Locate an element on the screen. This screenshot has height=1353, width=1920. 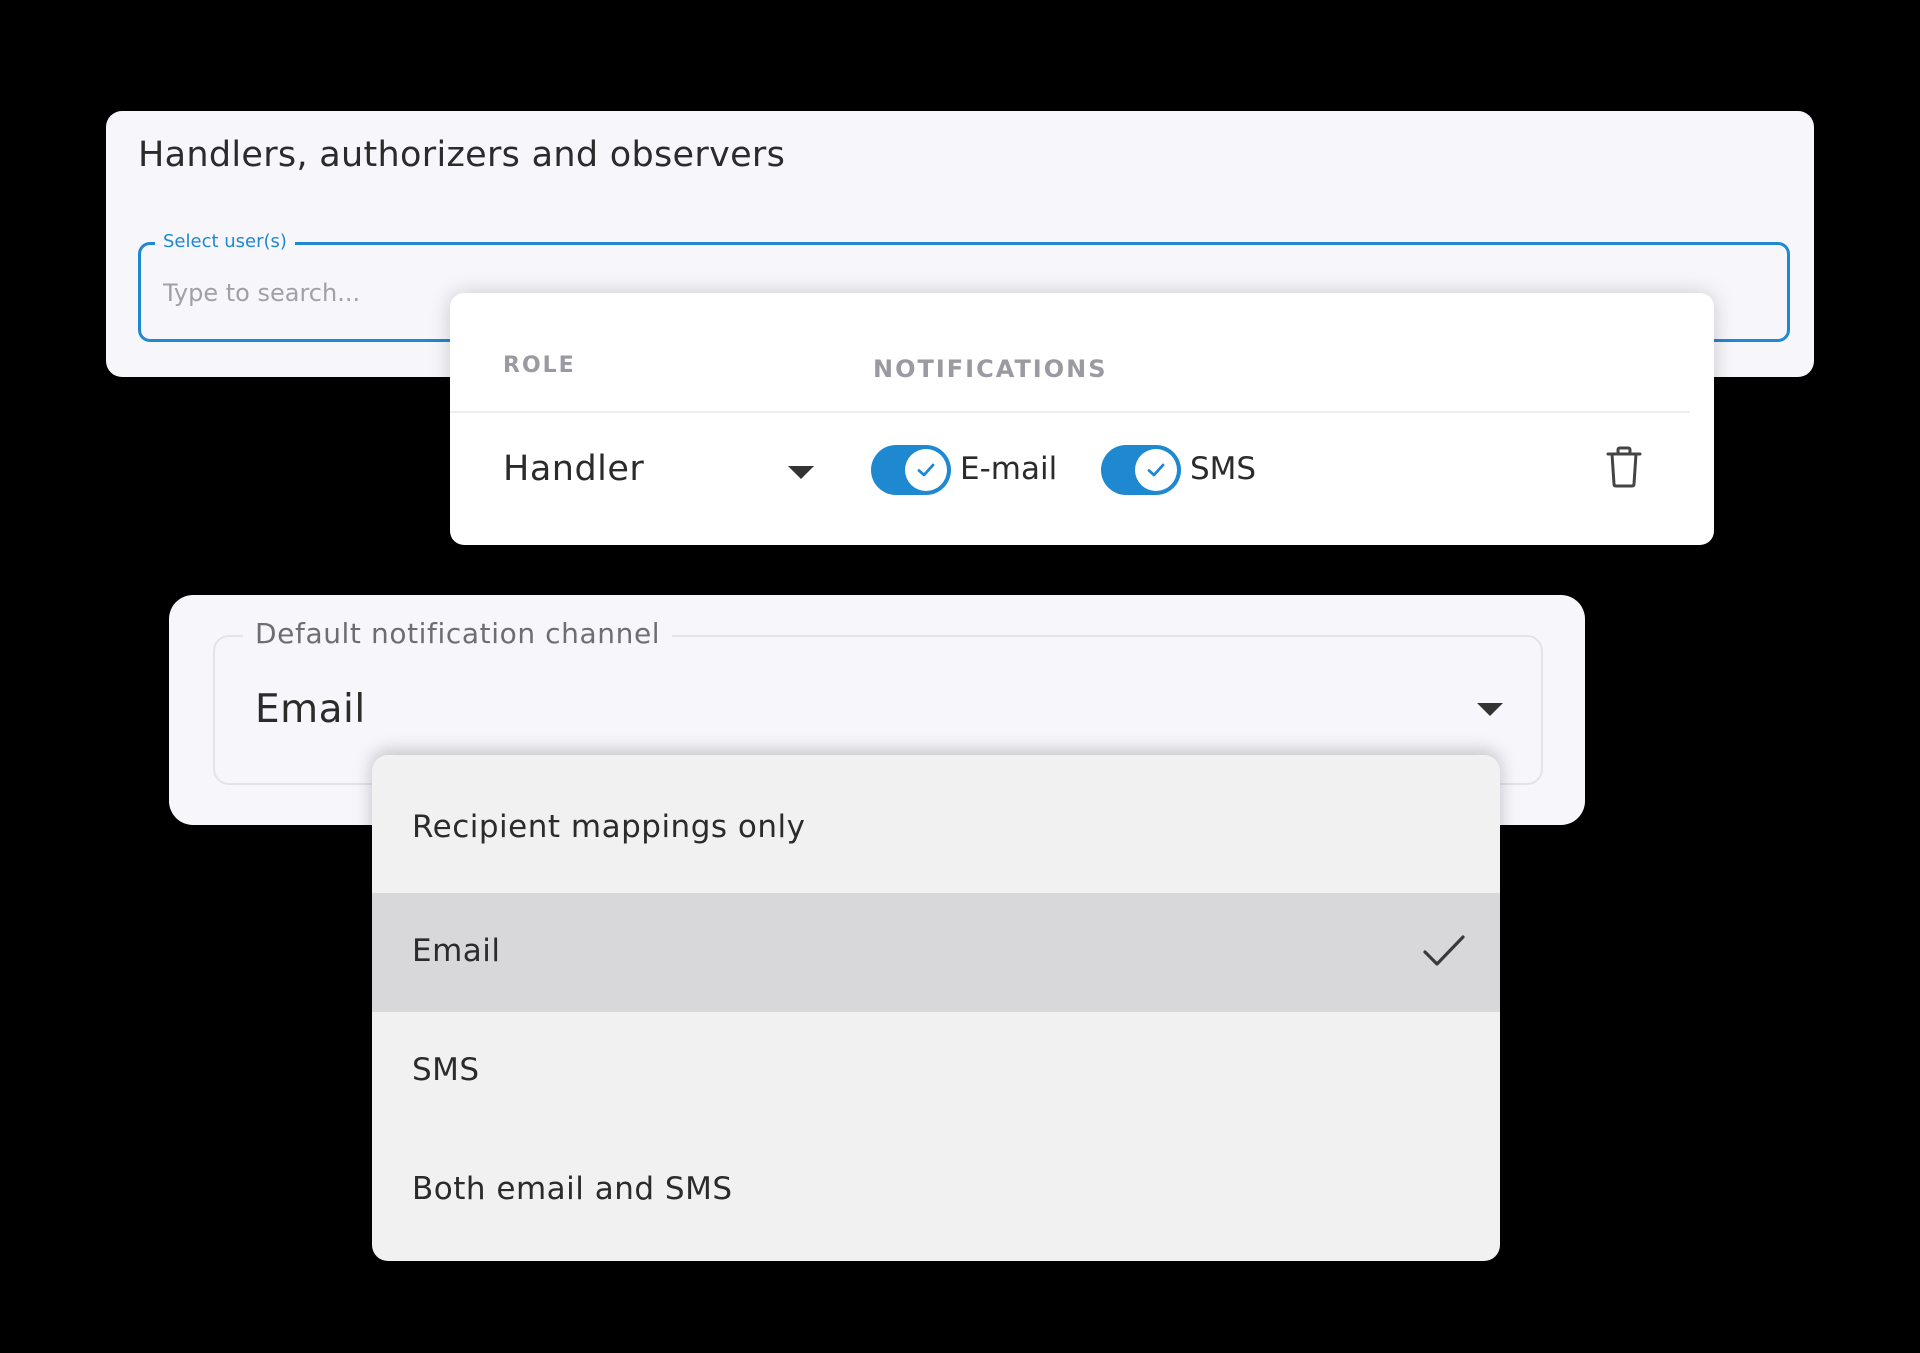
select-users-search-input is located at coordinates (311, 293).